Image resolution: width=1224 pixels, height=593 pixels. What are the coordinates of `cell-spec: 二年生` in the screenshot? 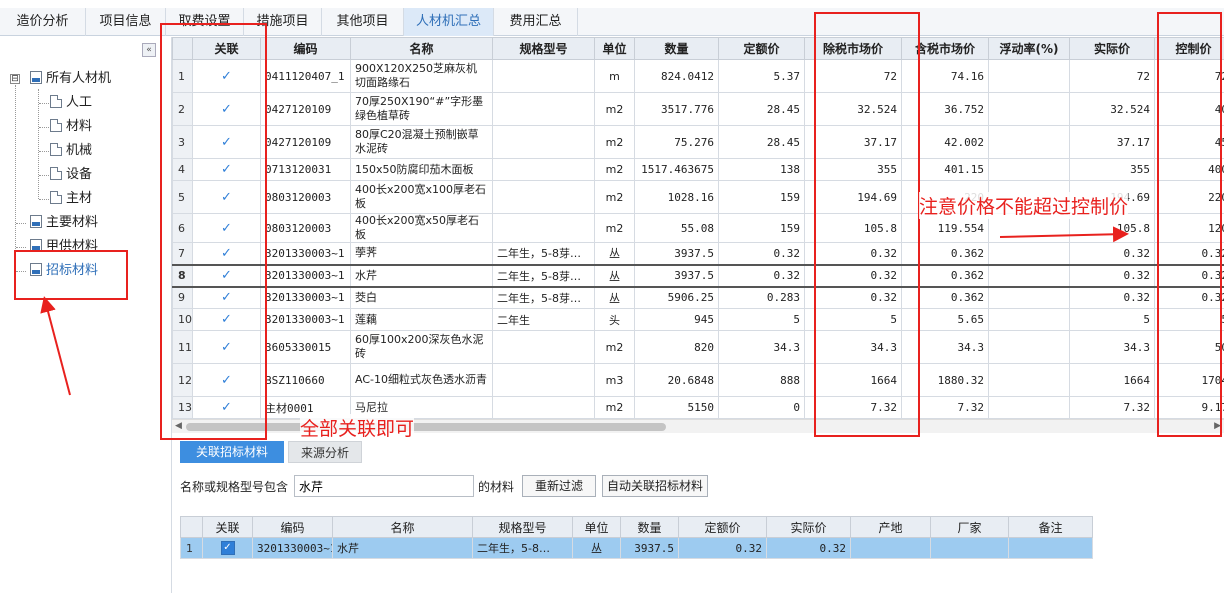 It's located at (543, 319).